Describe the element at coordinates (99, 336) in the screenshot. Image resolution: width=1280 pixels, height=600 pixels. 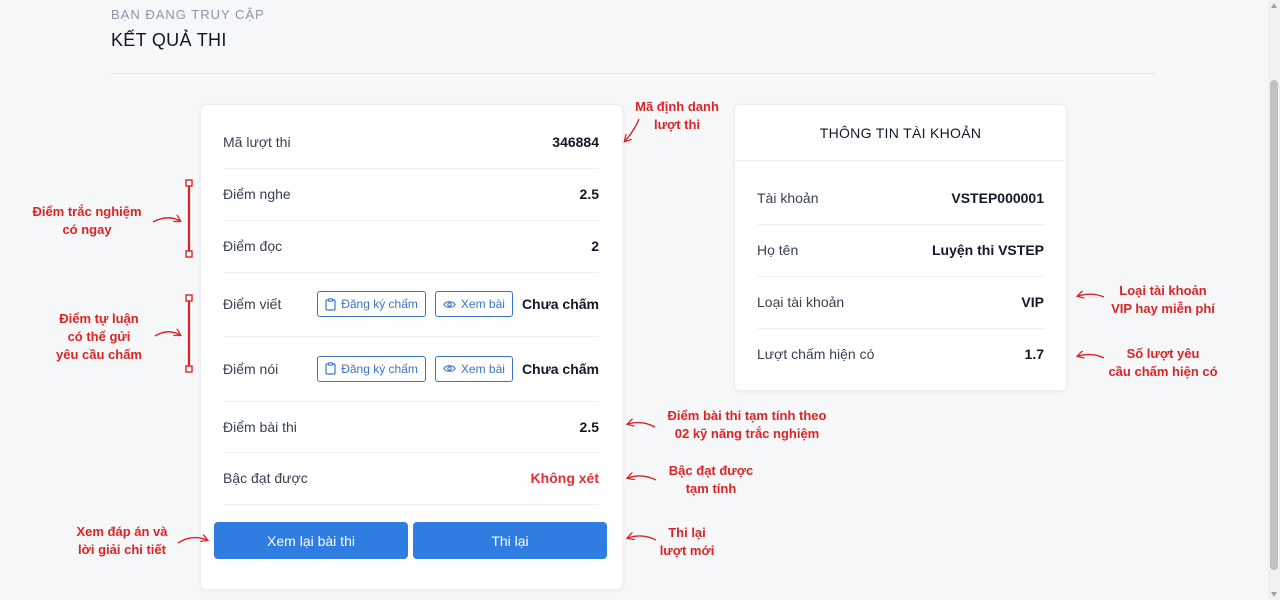
I see `annotation-essay-scores: Điểm tự luận có thể gửi yêu cầu chấm` at that location.